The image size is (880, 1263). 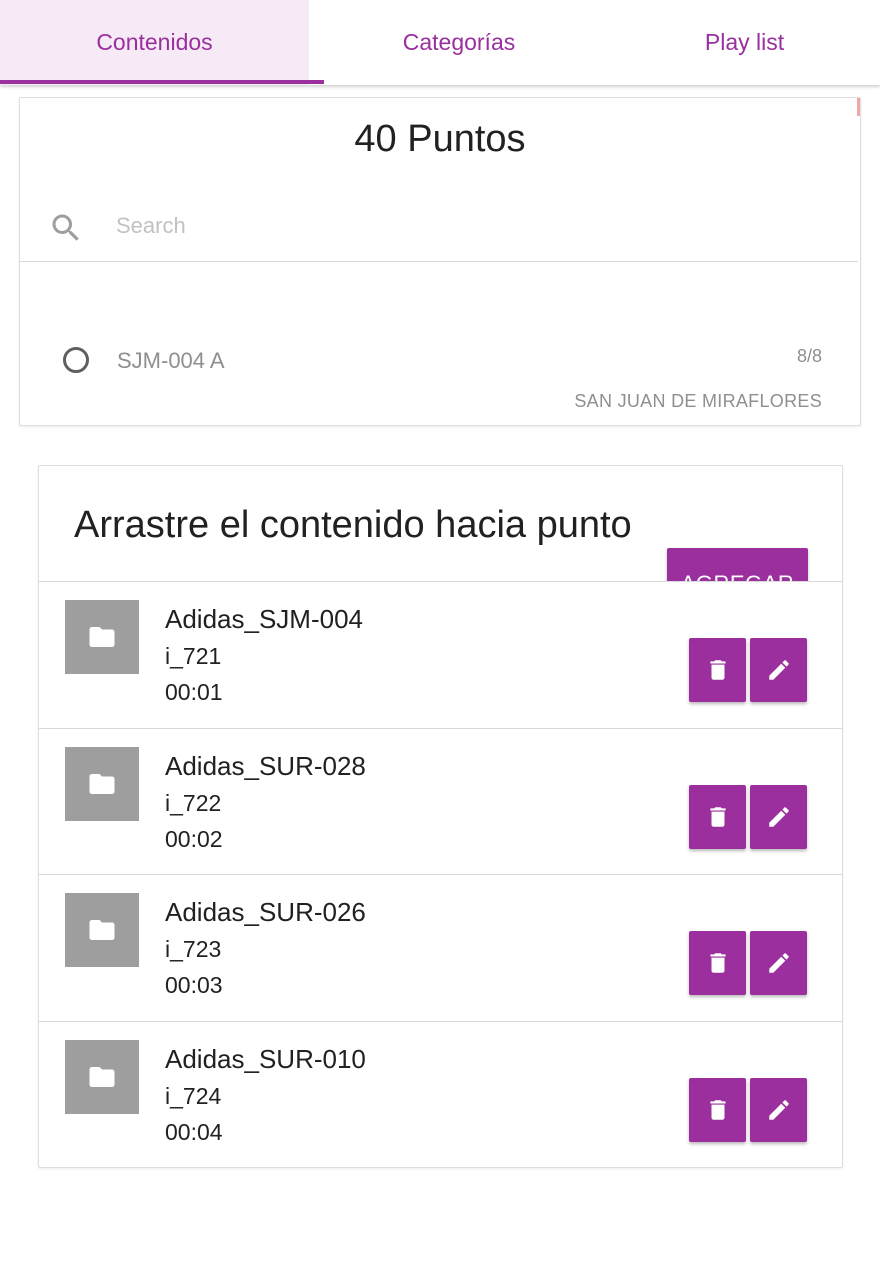 What do you see at coordinates (698, 401) in the screenshot?
I see `point-district: SAN JUAN DE MIRAFLORES` at bounding box center [698, 401].